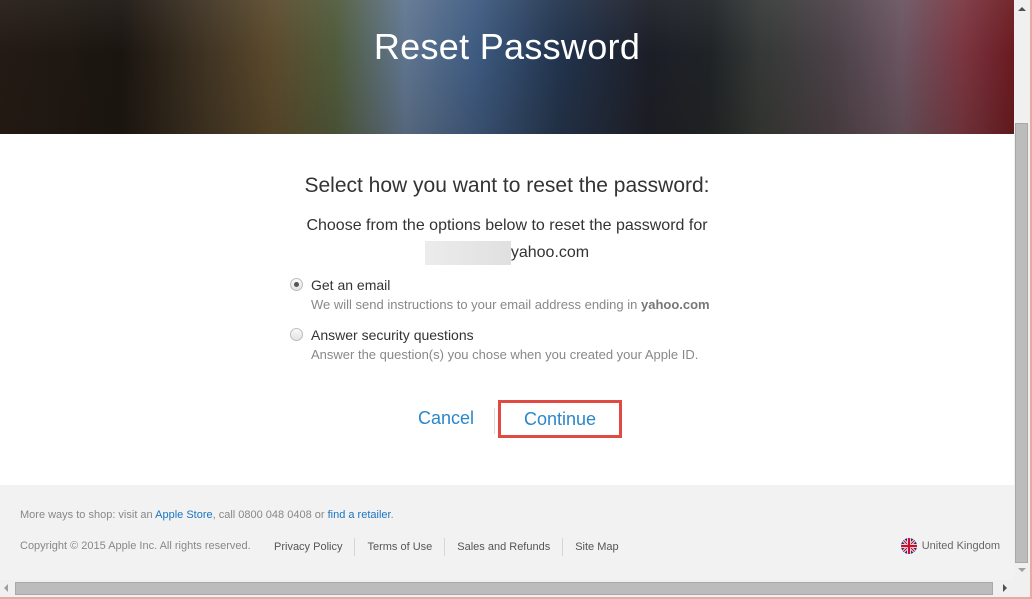  I want to click on scroll-right-icon, so click(1005, 588).